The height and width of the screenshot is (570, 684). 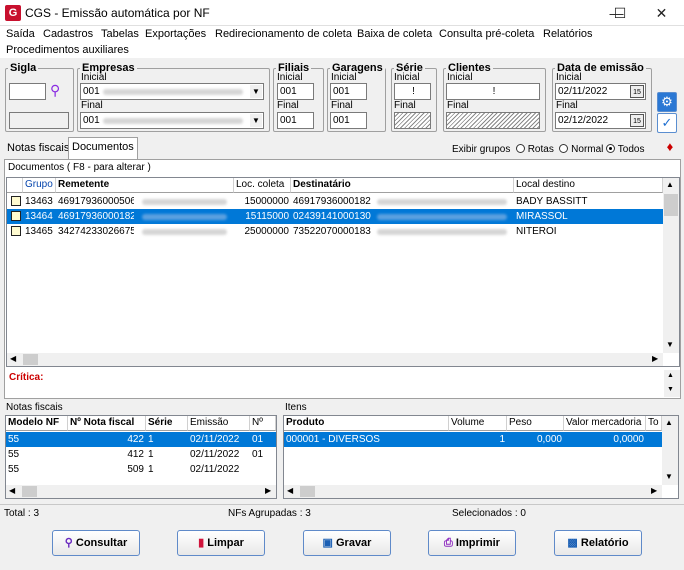 I want to click on menu-tabelas: Tabelas, so click(x=120, y=34).